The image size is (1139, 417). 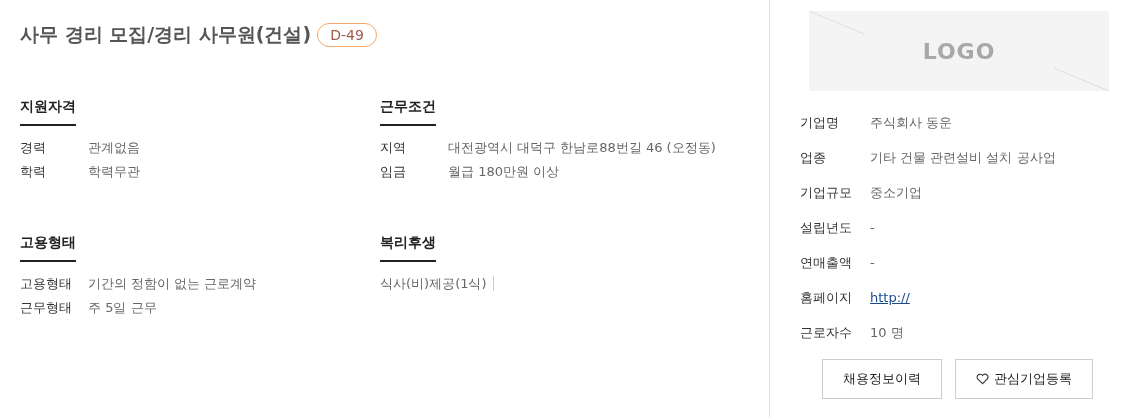 I want to click on logo-text: LOGO, so click(x=959, y=51).